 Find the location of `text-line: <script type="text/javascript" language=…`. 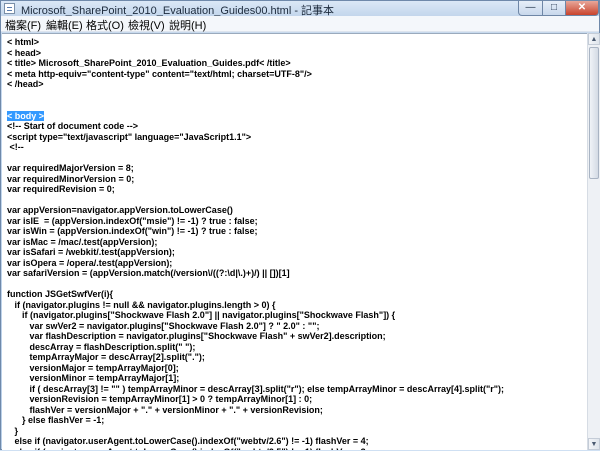

text-line: <script type="text/javascript" language=… is located at coordinates (129, 136).